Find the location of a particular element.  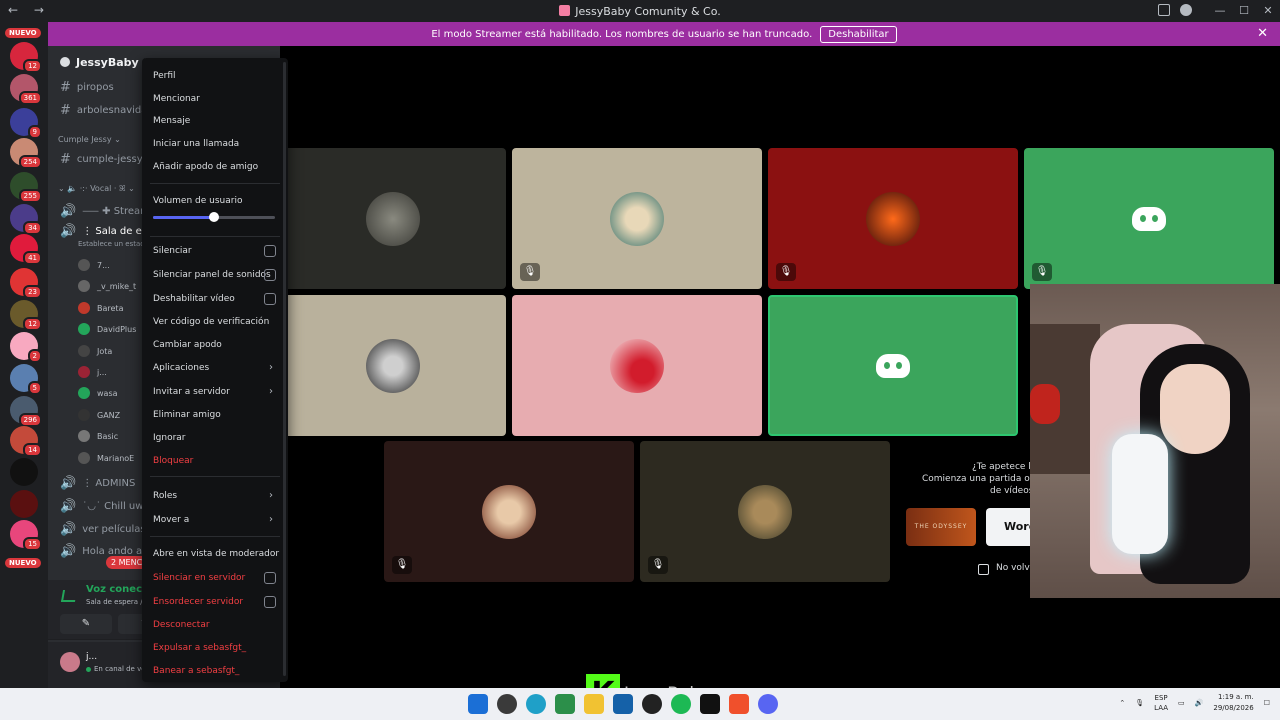

status-hint: Establece un estad is located at coordinates (111, 244).